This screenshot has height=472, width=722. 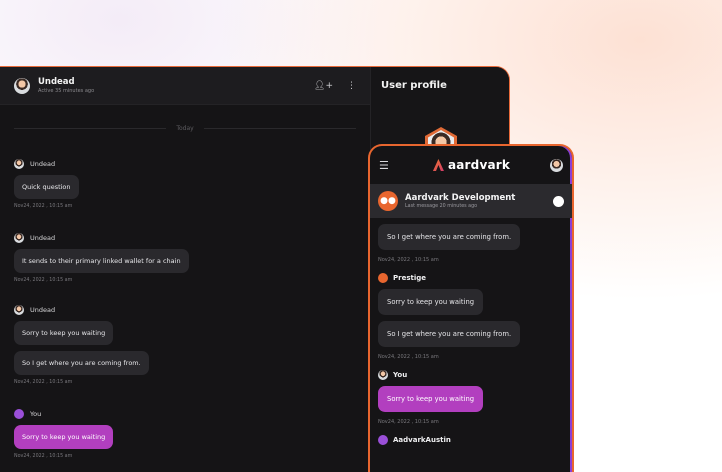 What do you see at coordinates (335, 86) in the screenshot?
I see `header-actions: 👤︎+ ⋮` at bounding box center [335, 86].